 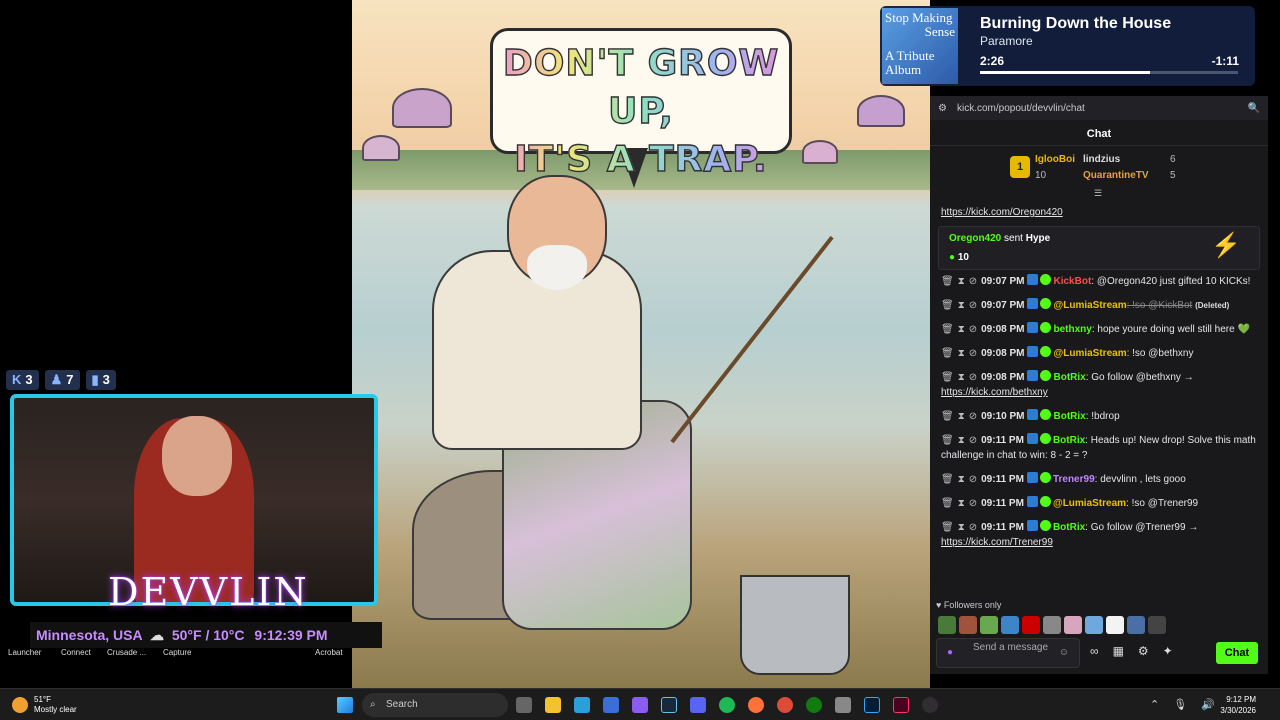 What do you see at coordinates (1168, 651) in the screenshot?
I see `extensions-icon: ✦` at bounding box center [1168, 651].